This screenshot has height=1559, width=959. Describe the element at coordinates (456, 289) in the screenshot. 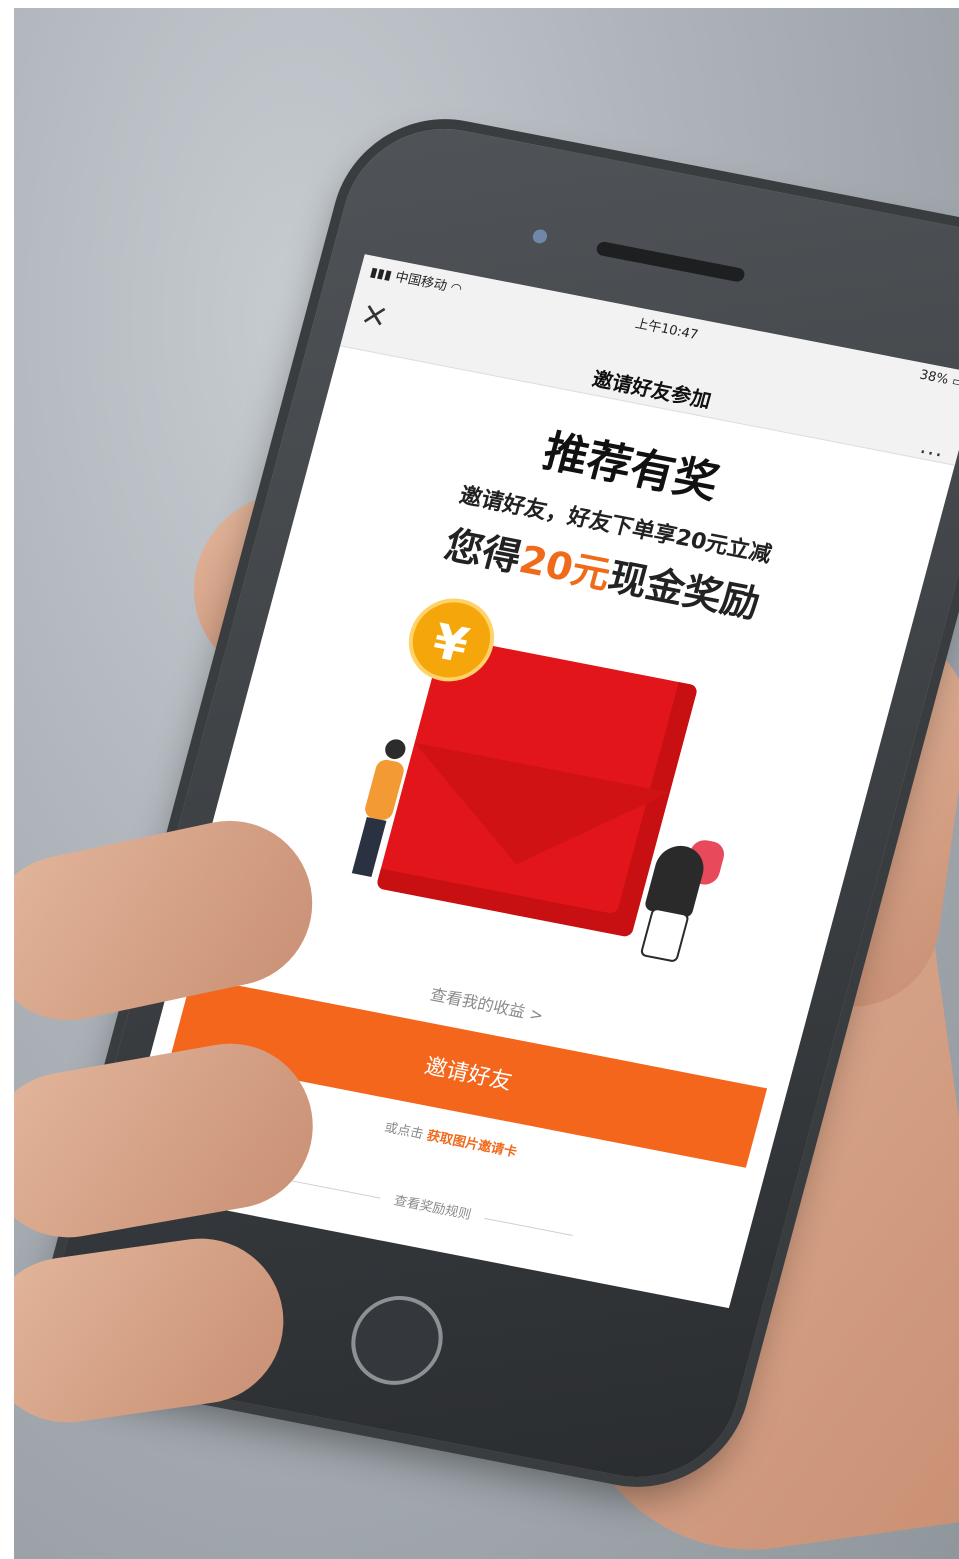

I see `wifi-icon: ◠` at that location.